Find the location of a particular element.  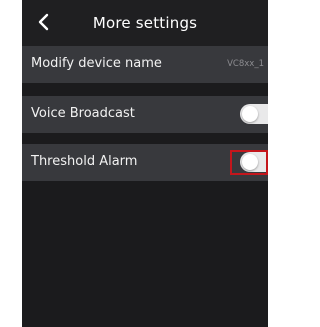

page-title: More settings is located at coordinates (145, 23).